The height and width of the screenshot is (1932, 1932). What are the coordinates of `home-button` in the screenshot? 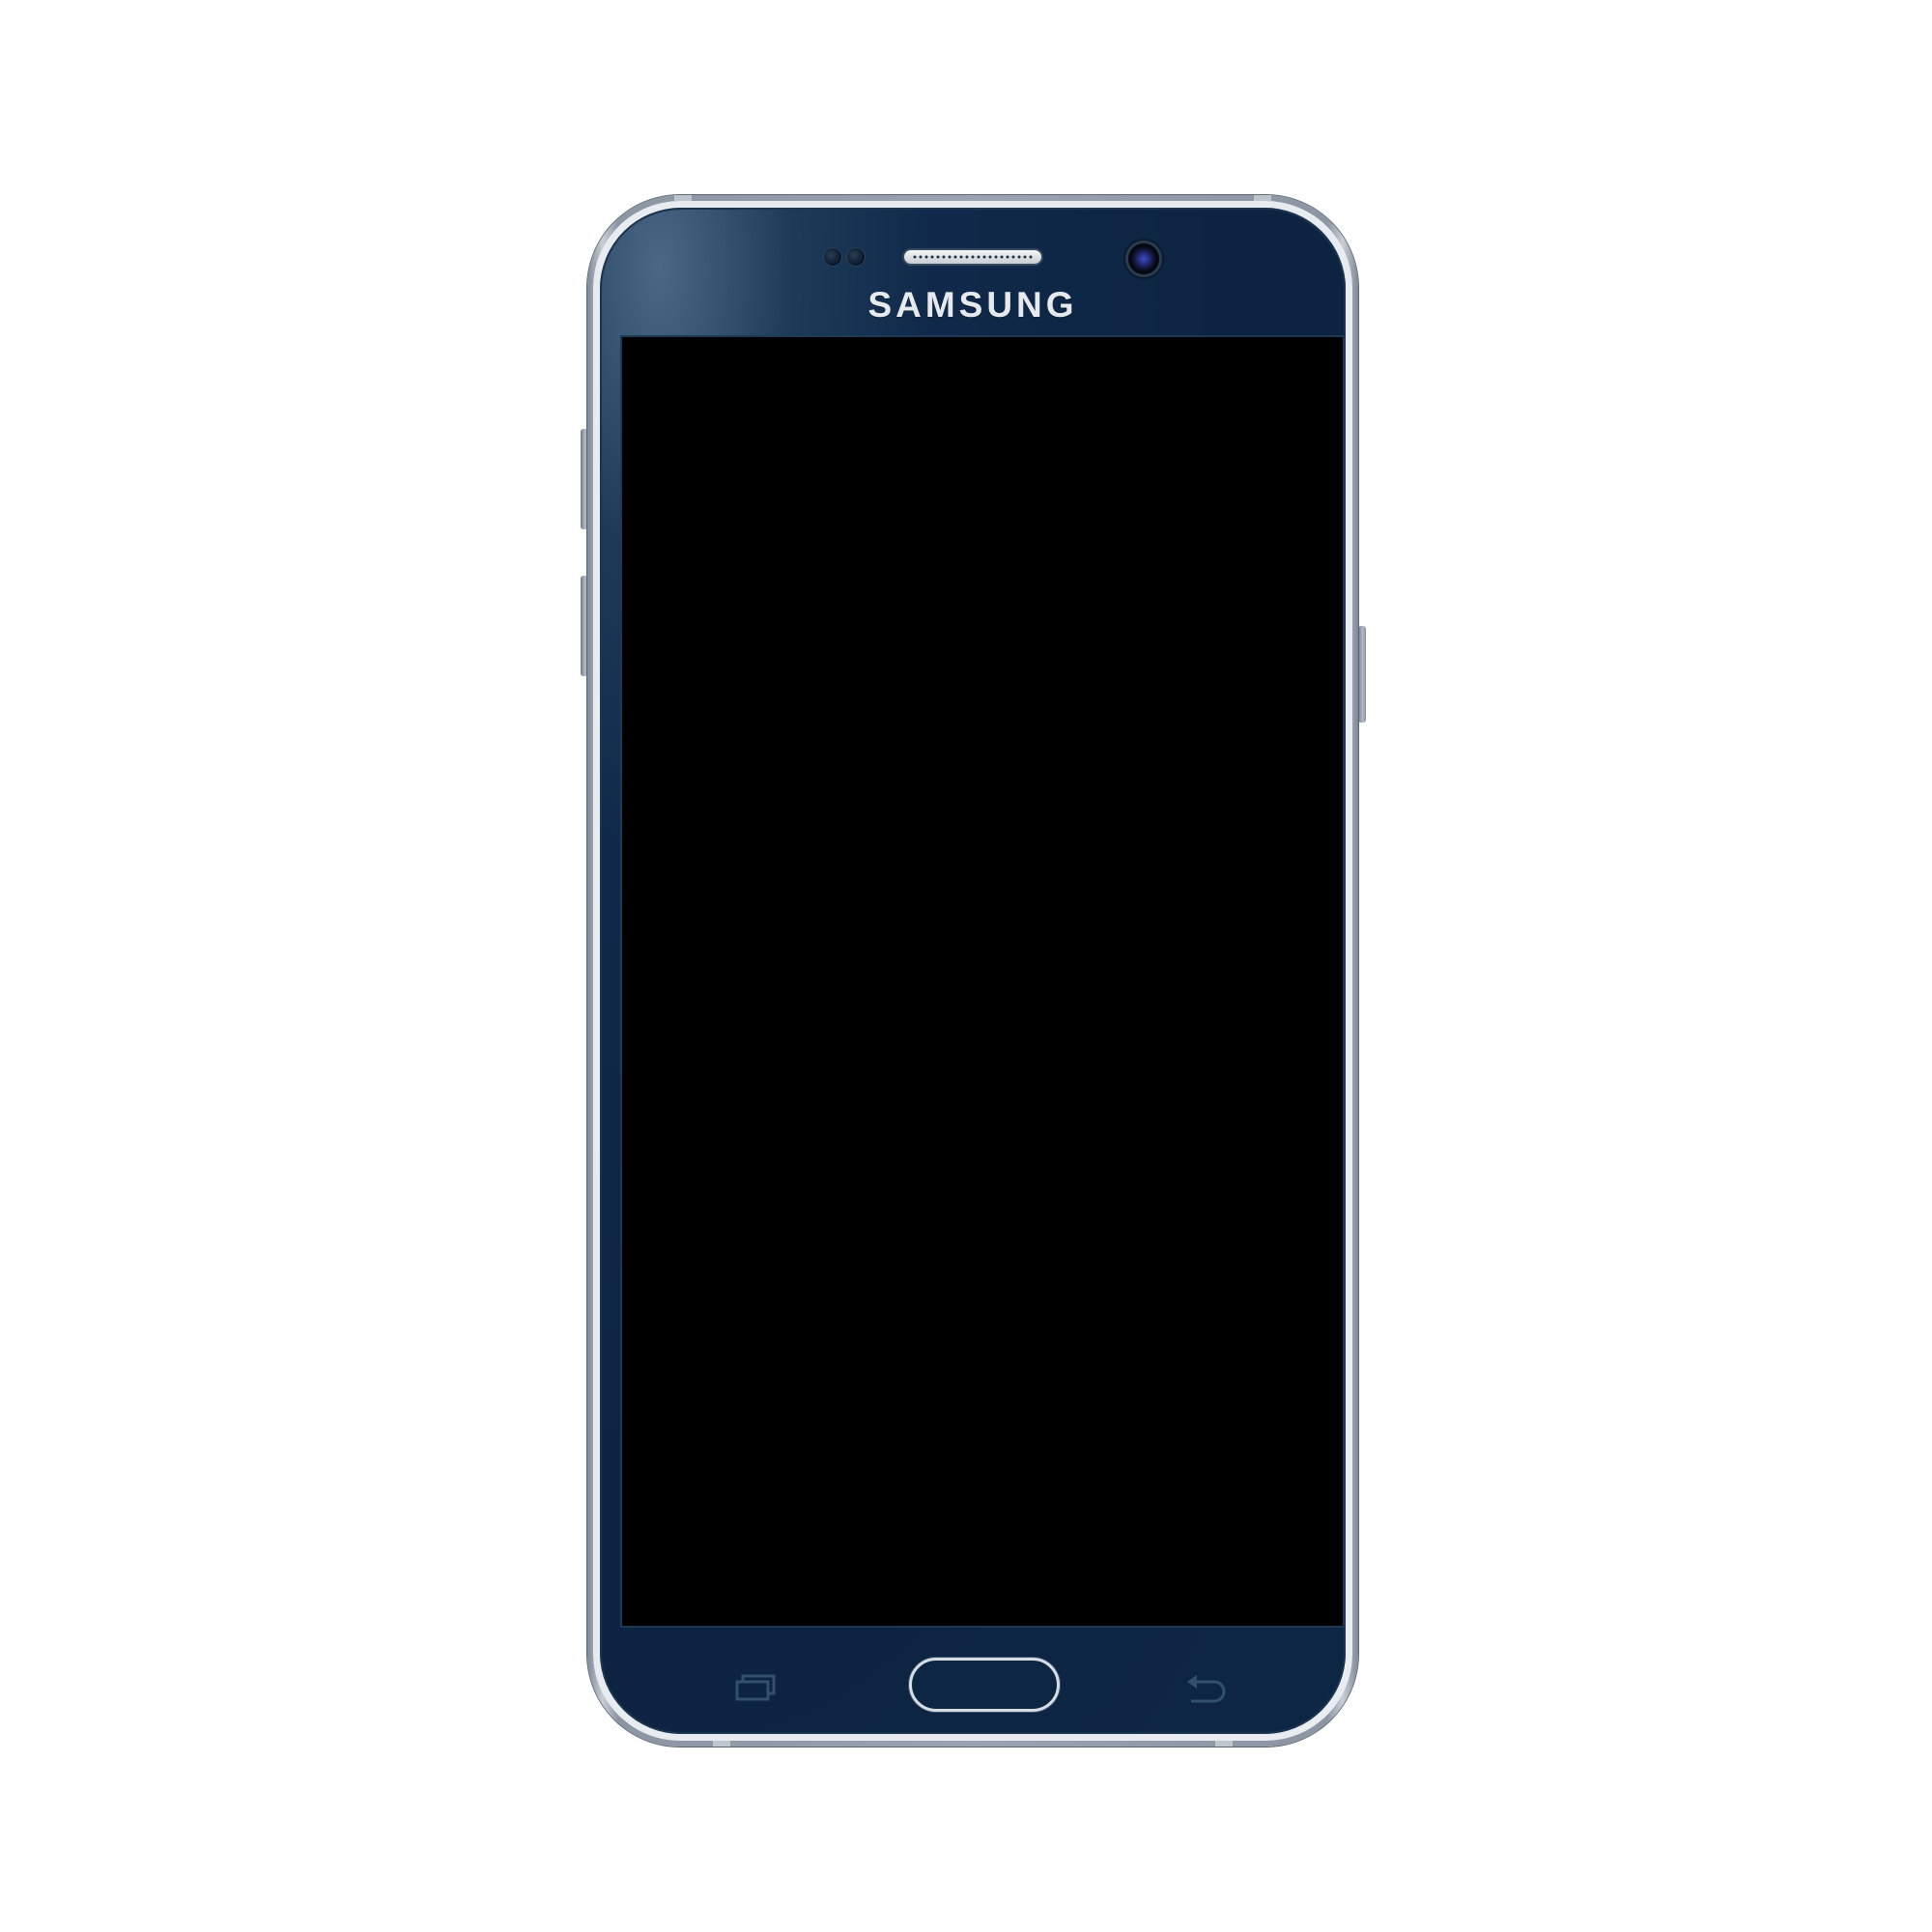 It's located at (984, 1685).